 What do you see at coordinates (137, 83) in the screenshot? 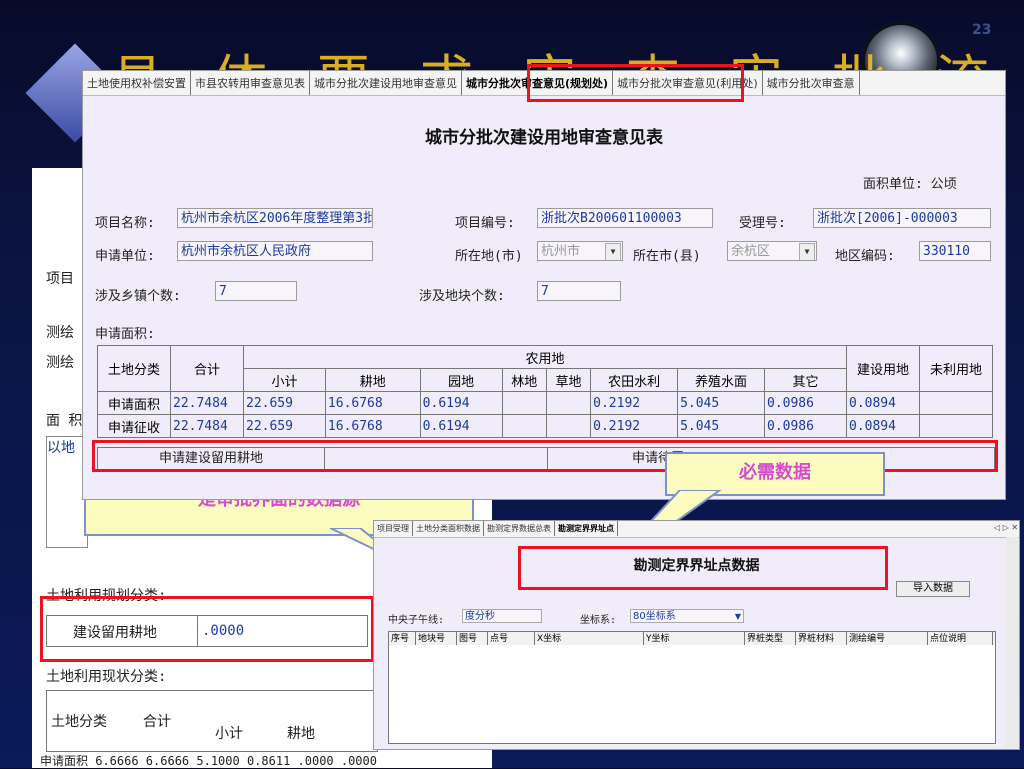
I see `tab-land-compensation: 土地使用权补偿安置` at bounding box center [137, 83].